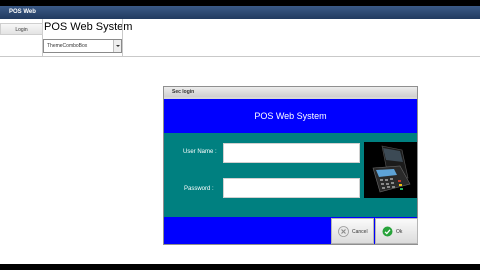 The width and height of the screenshot is (480, 270). What do you see at coordinates (291, 188) in the screenshot?
I see `password-input` at bounding box center [291, 188].